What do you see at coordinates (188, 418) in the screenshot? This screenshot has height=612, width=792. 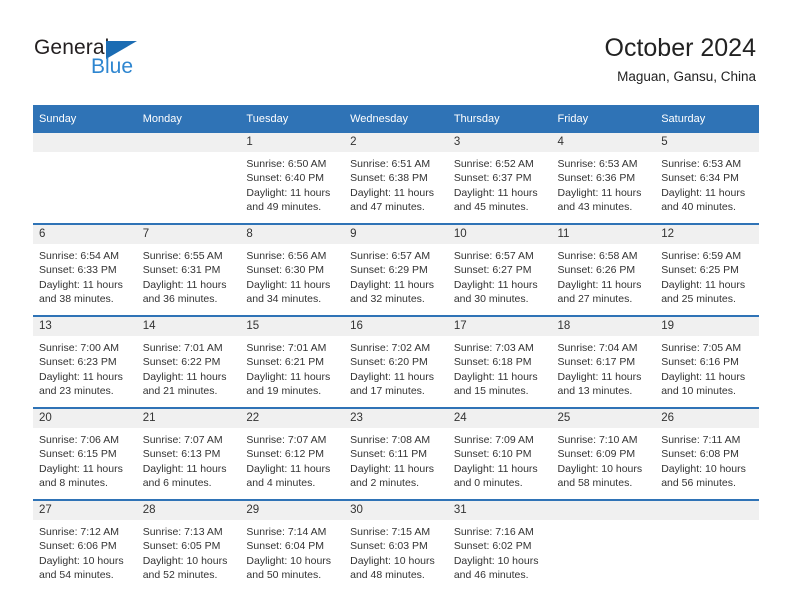 I see `day-number: 21` at bounding box center [188, 418].